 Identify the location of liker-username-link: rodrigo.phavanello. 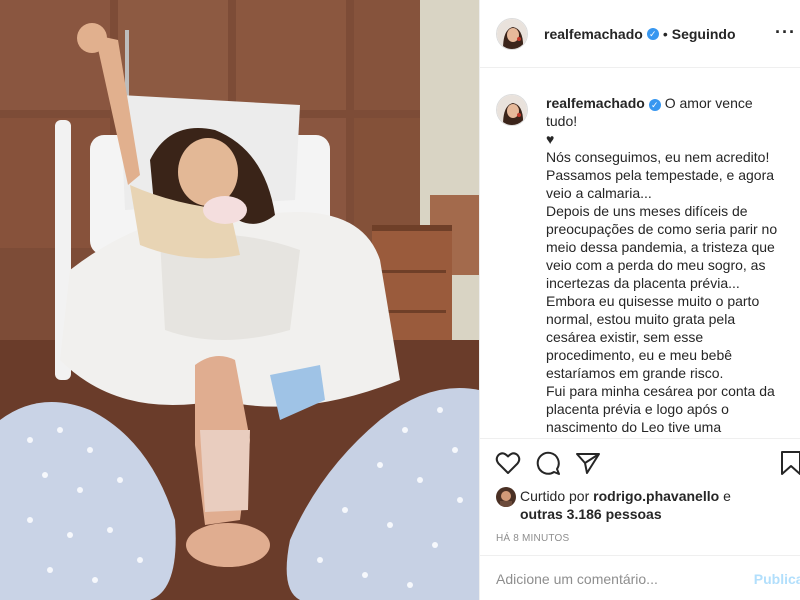
(656, 496).